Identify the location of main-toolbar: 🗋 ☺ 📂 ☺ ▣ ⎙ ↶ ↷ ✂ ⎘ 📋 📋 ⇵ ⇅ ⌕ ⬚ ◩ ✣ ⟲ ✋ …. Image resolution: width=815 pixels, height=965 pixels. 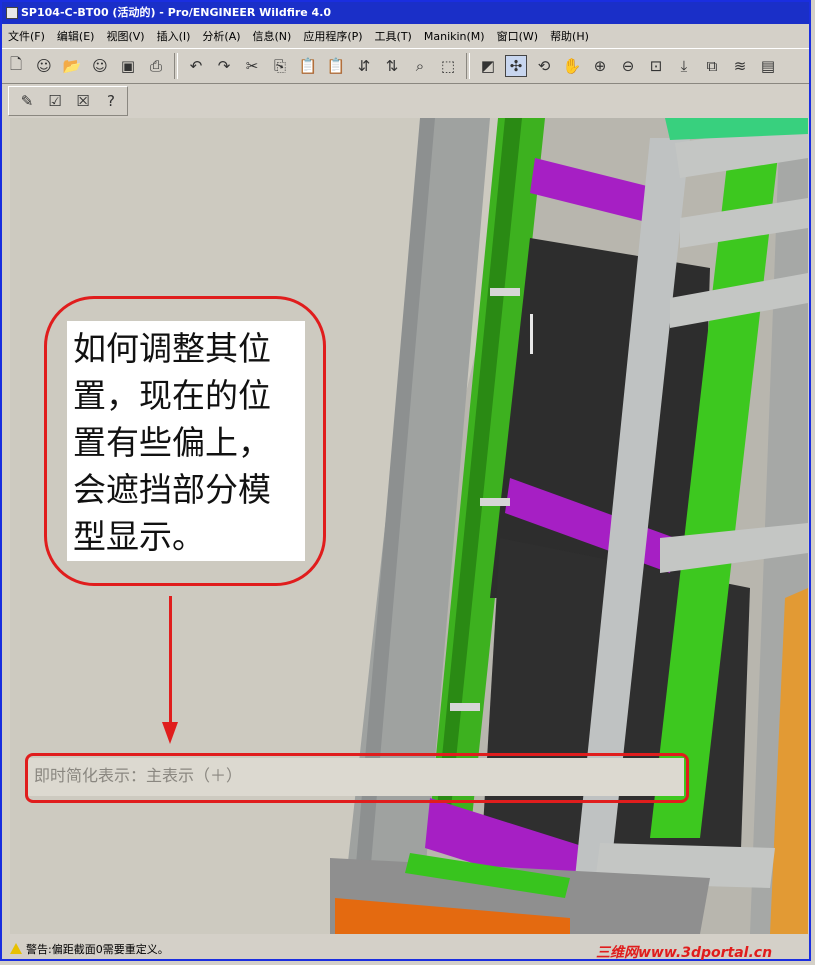
(405, 66).